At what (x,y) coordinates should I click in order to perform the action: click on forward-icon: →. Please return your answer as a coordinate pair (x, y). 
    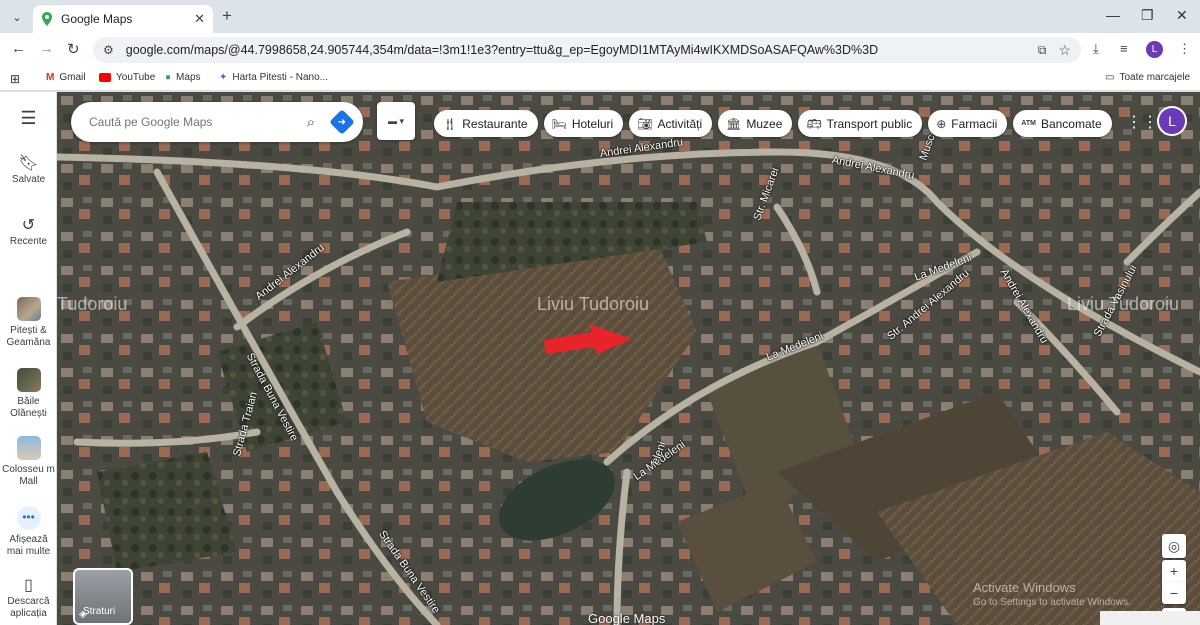
    Looking at the image, I should click on (46, 48).